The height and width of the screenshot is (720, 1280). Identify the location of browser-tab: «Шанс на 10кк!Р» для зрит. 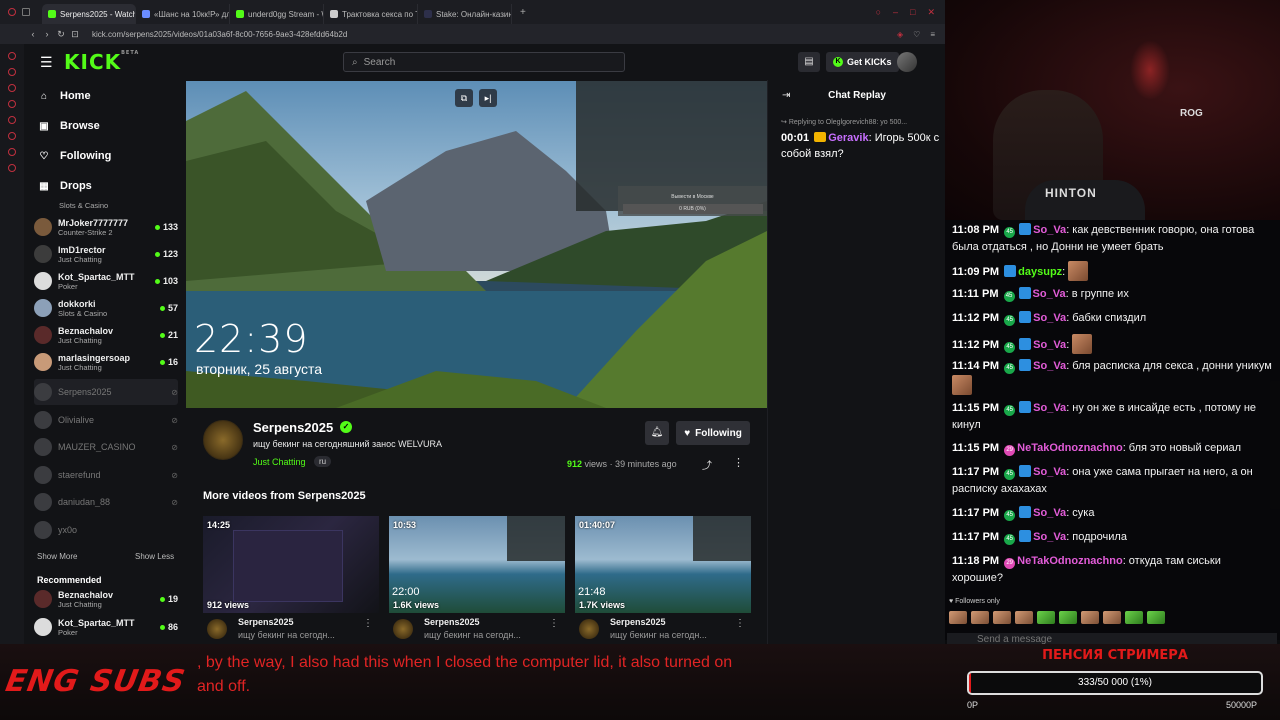
(183, 14).